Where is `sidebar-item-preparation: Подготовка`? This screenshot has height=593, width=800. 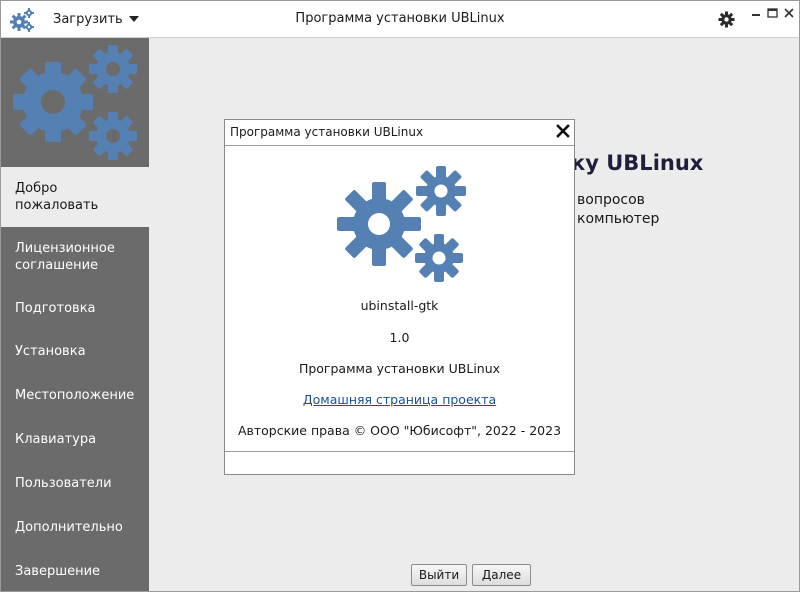
sidebar-item-preparation: Подготовка is located at coordinates (75, 308).